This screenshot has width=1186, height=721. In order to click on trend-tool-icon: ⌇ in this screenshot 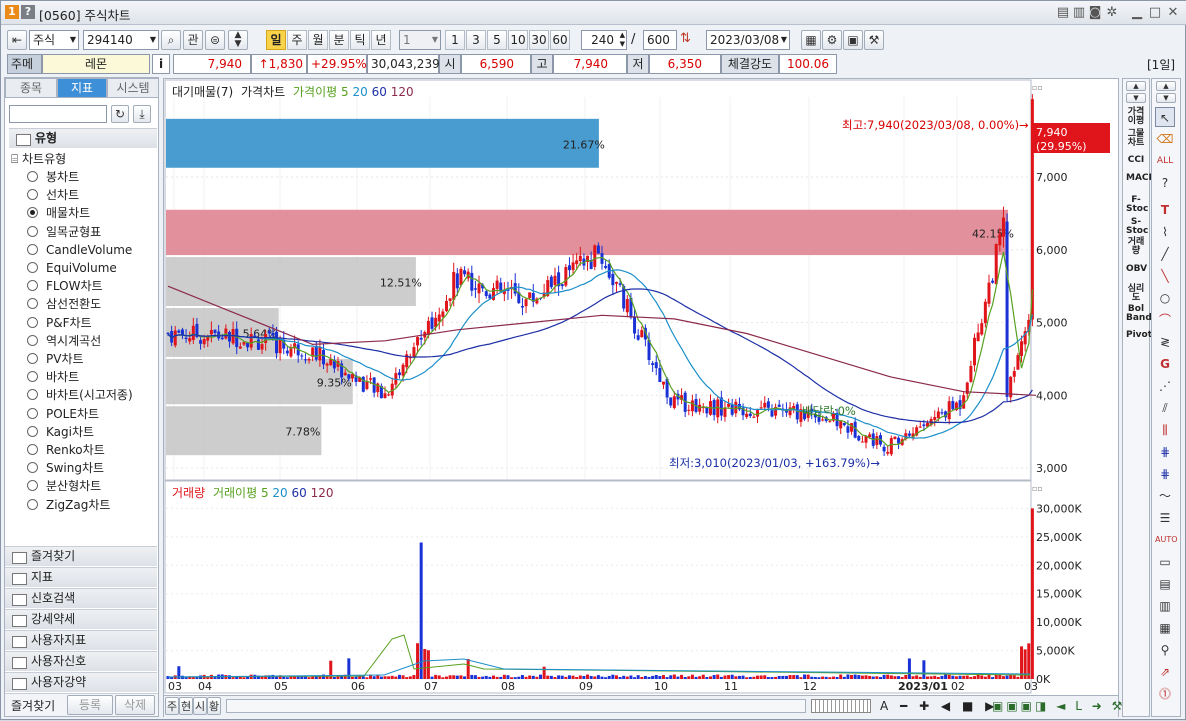, I will do `click(1165, 232)`.